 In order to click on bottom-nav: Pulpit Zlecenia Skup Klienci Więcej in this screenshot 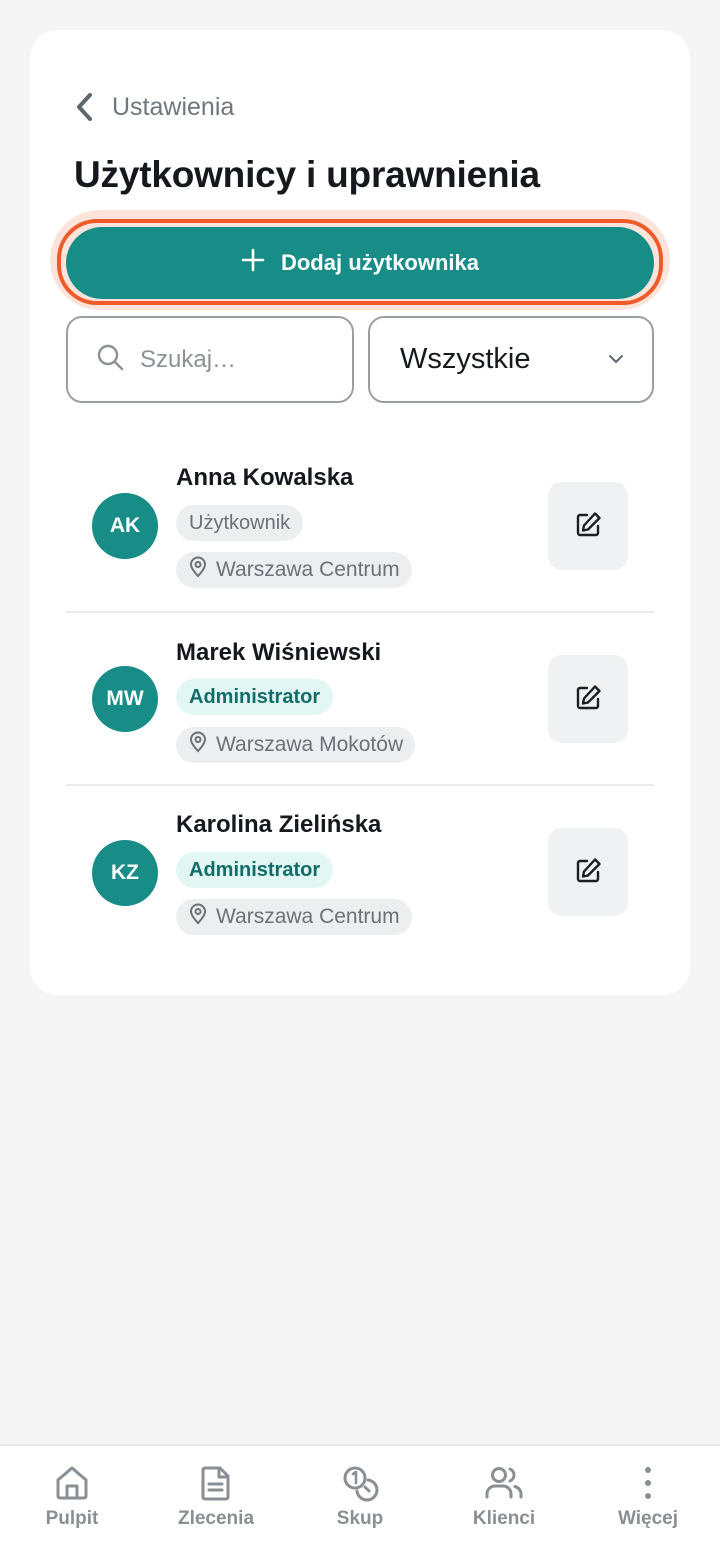, I will do `click(360, 1502)`.